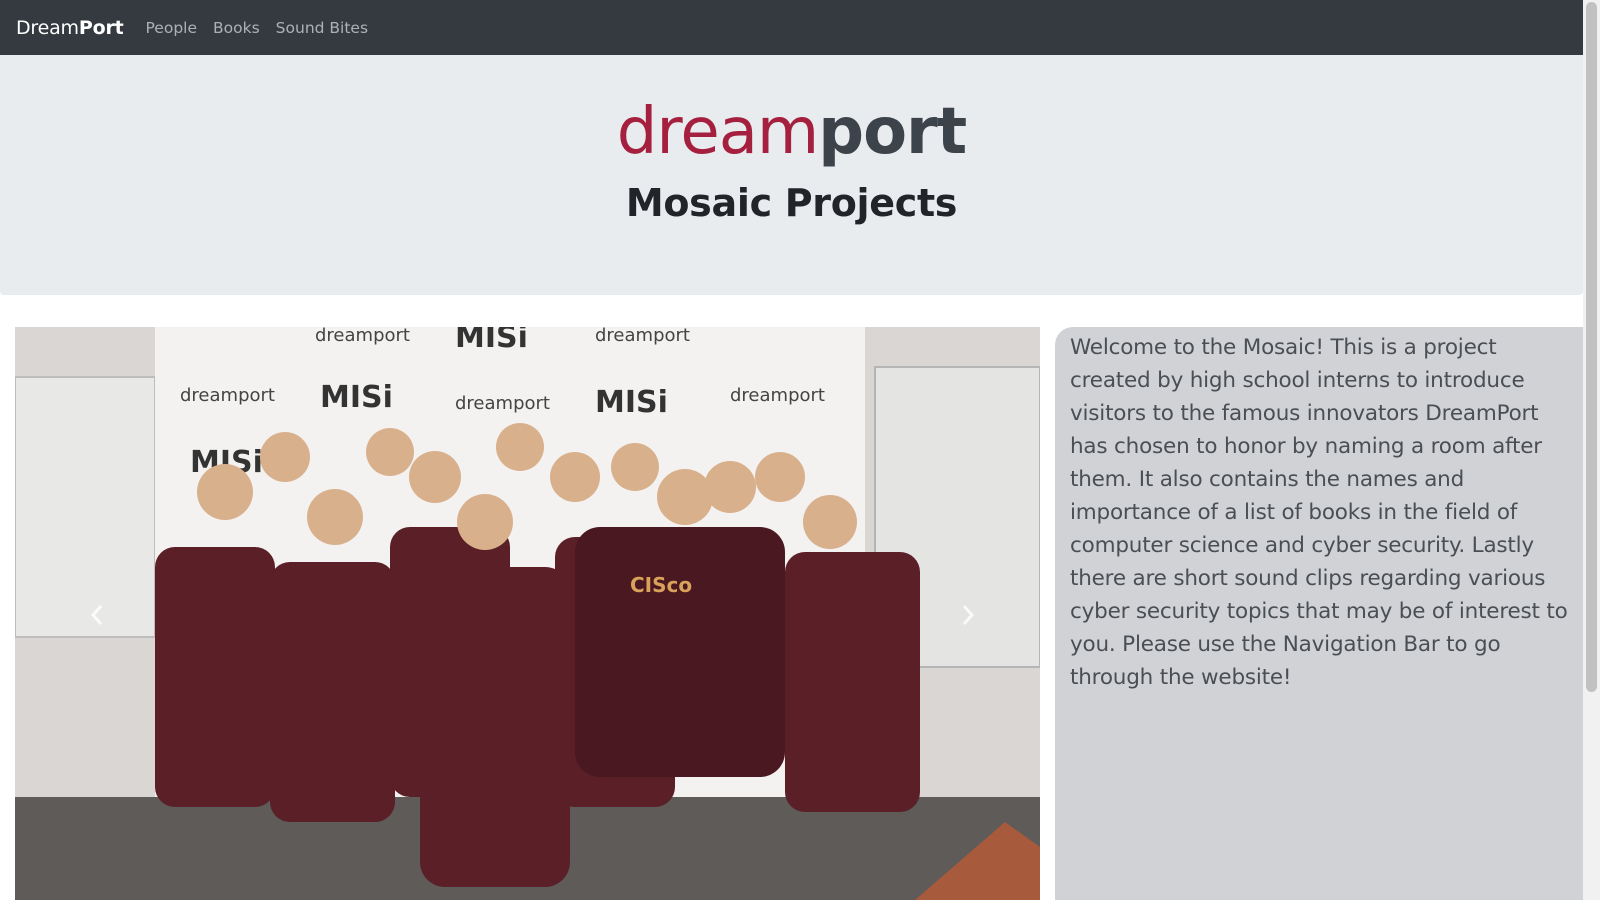  I want to click on brand-logo: DreamPort, so click(70, 28).